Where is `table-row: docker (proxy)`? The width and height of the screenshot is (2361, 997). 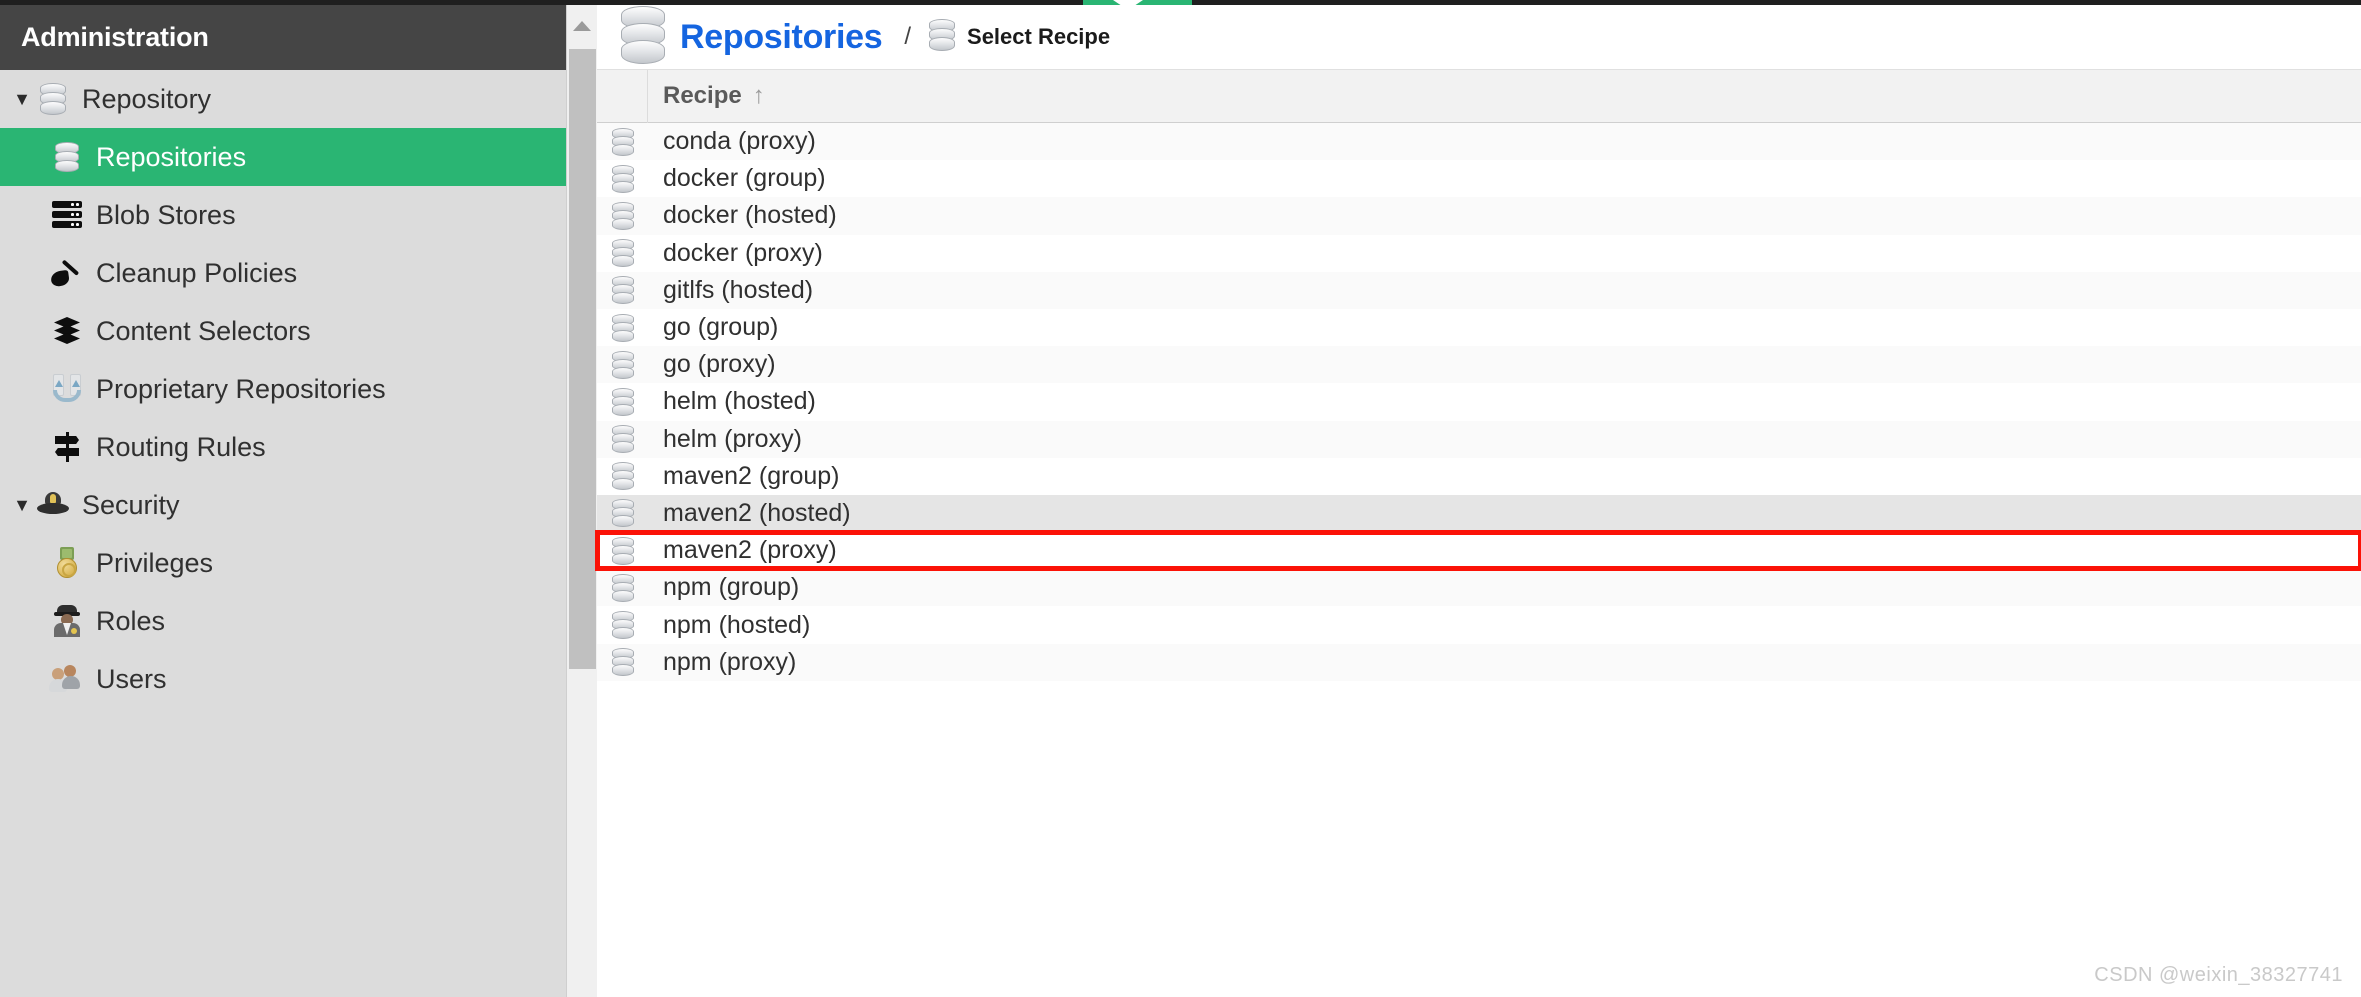 table-row: docker (proxy) is located at coordinates (1479, 253).